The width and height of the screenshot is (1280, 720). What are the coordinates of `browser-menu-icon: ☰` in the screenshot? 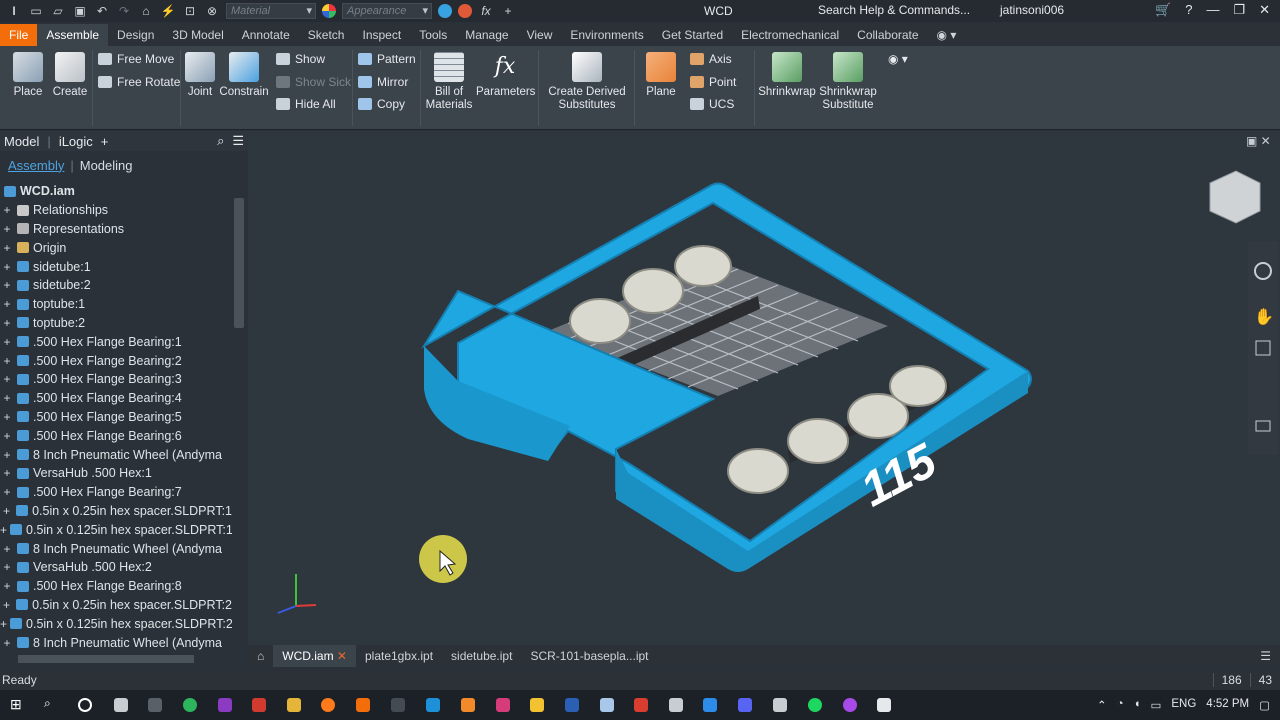 It's located at (238, 141).